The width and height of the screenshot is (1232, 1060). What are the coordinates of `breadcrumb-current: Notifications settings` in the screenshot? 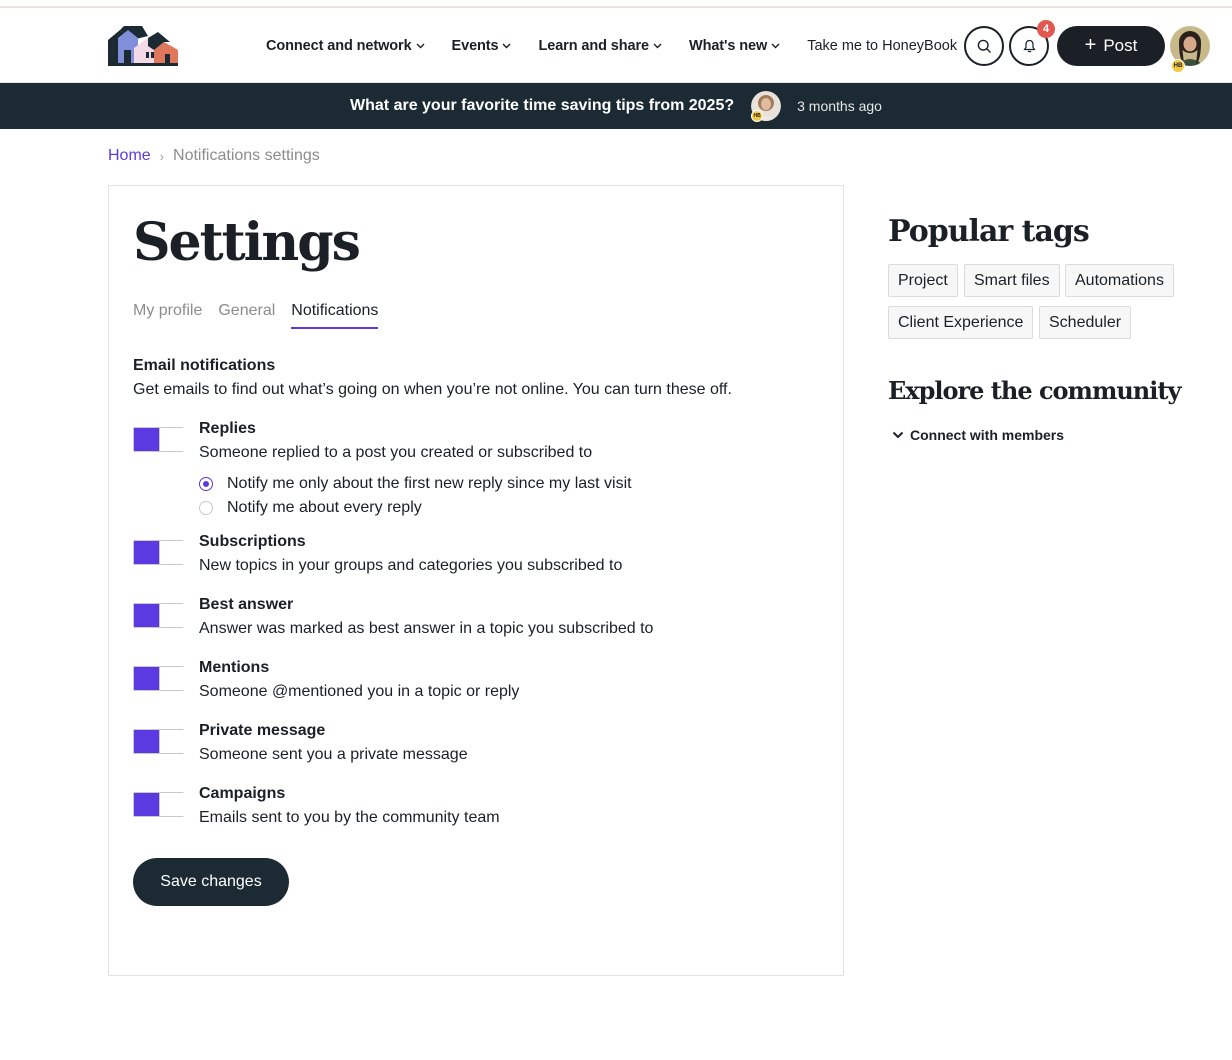 It's located at (246, 155).